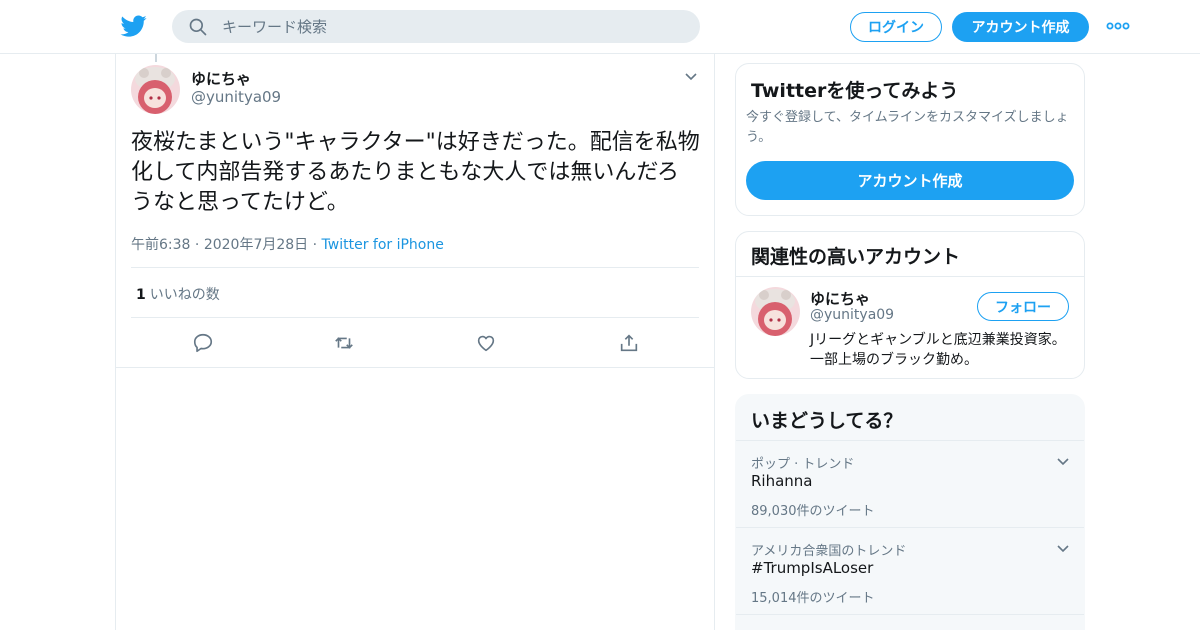 Image resolution: width=1200 pixels, height=630 pixels. I want to click on trend-tweet-count: 89,030件のツイート, so click(813, 511).